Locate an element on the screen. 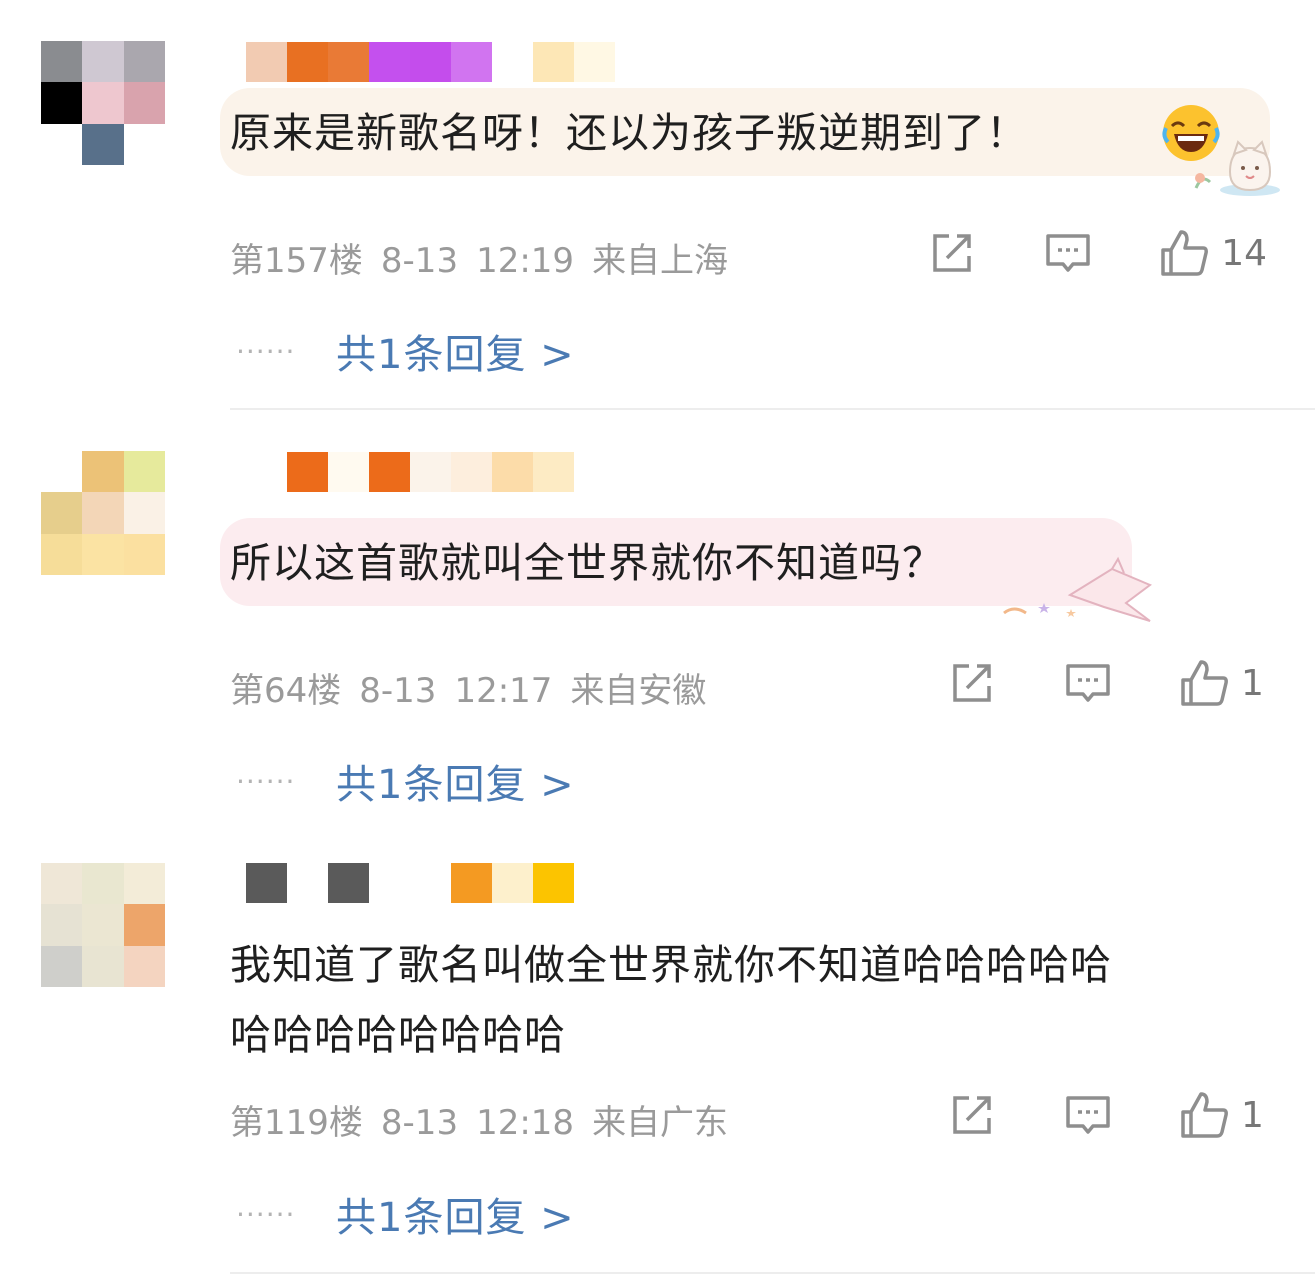  comment-meta: 第119楼 8-13 12:18 来自广东 is located at coordinates (488, 1119).